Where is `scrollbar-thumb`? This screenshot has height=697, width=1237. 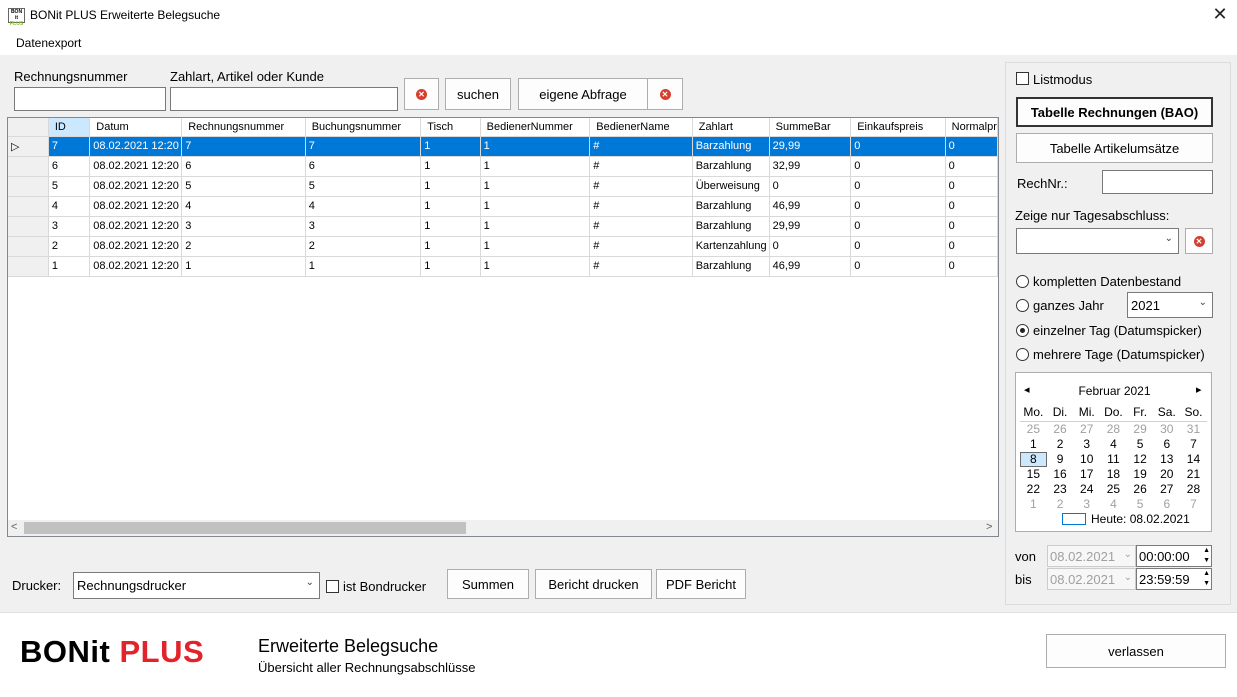
scrollbar-thumb is located at coordinates (245, 528).